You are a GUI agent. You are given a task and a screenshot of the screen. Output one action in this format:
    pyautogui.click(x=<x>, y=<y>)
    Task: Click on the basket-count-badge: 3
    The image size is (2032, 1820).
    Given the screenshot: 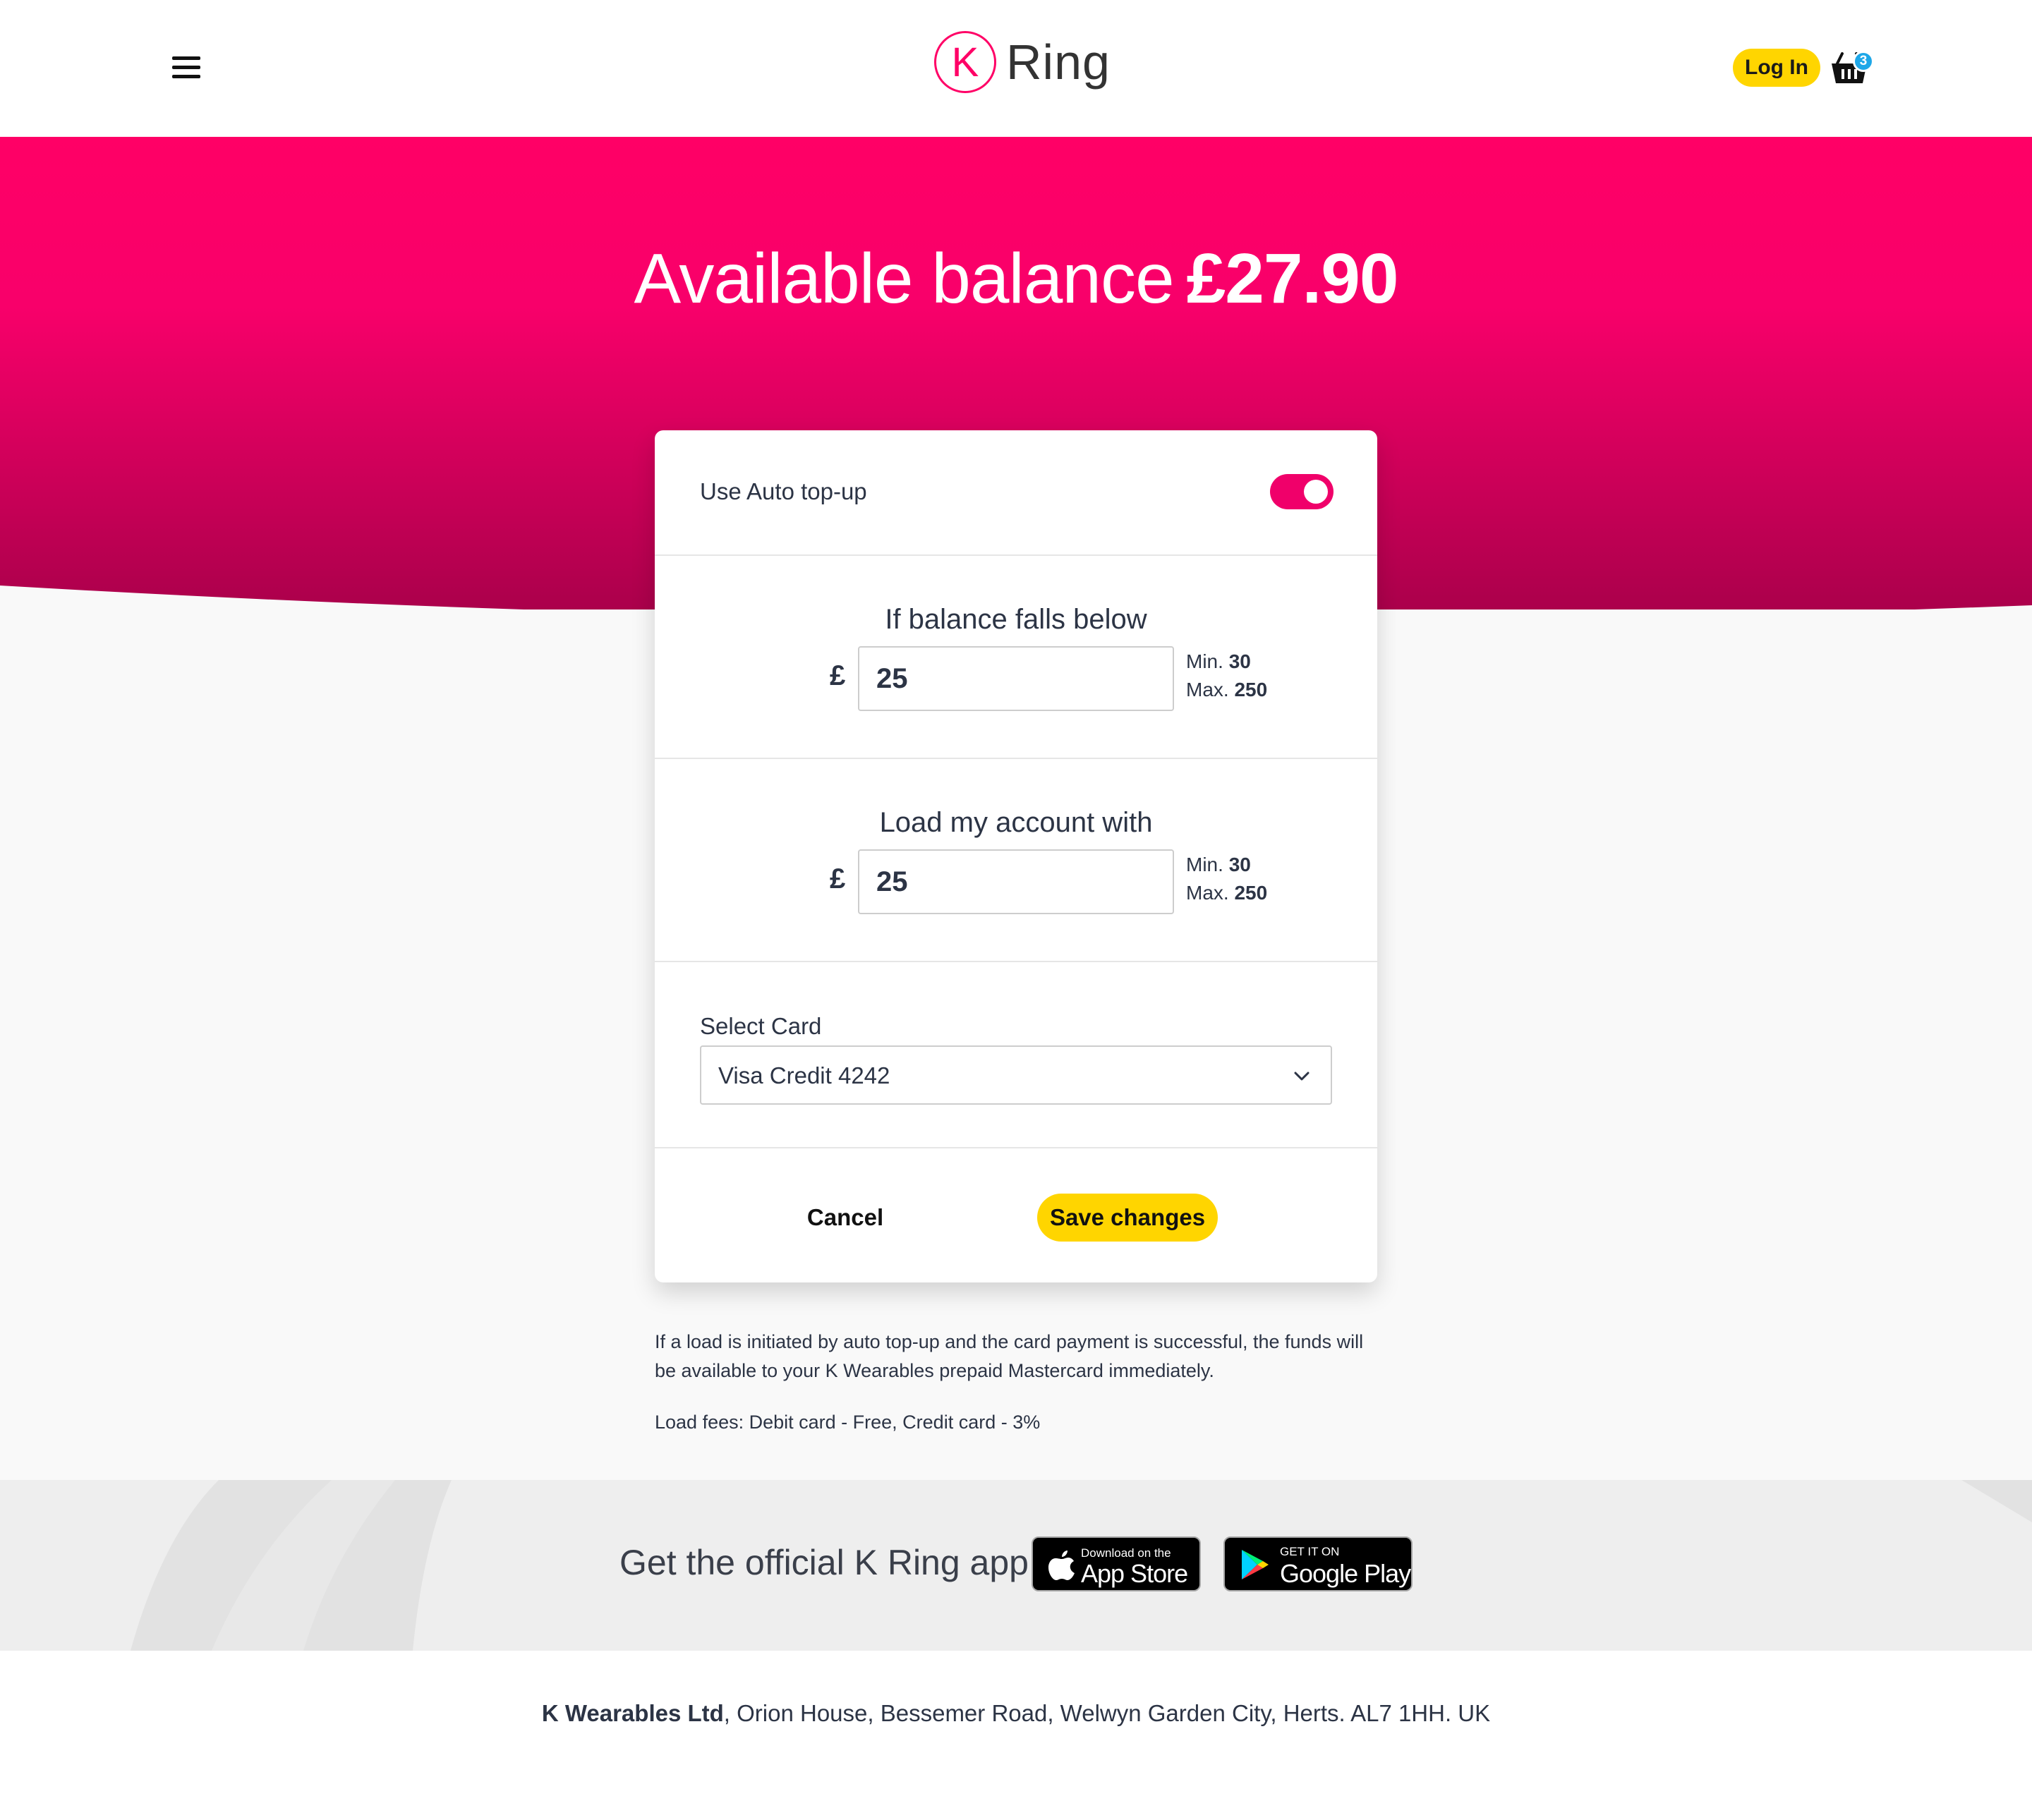 What is the action you would take?
    pyautogui.click(x=1863, y=62)
    